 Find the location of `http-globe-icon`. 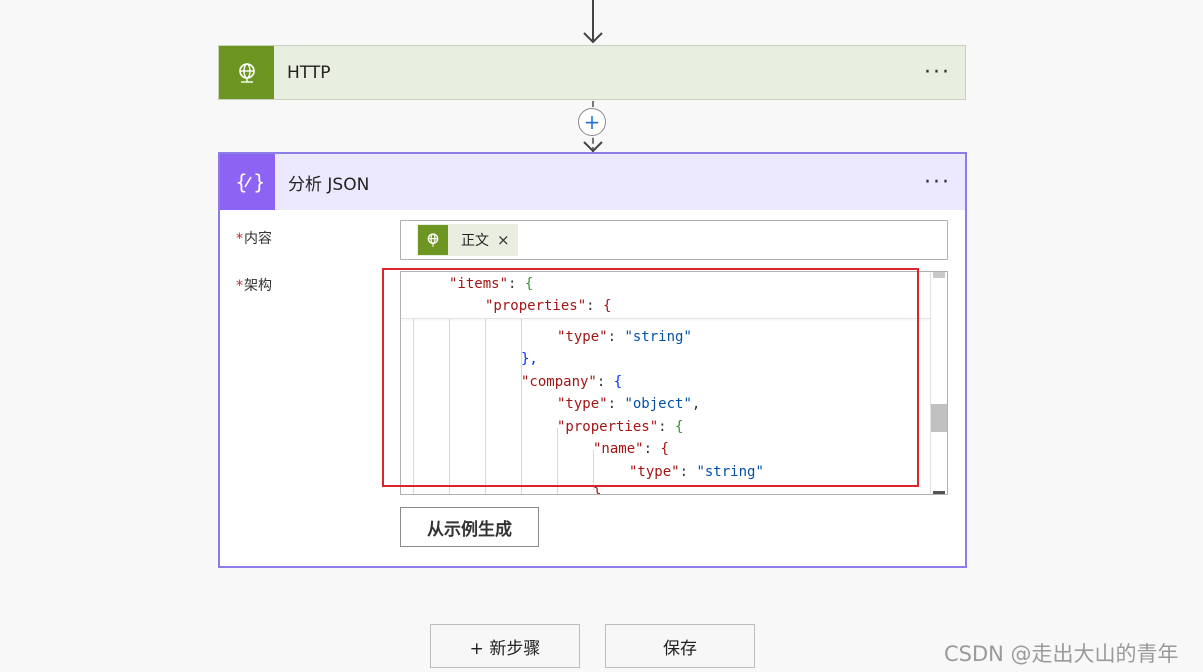

http-globe-icon is located at coordinates (246, 72).